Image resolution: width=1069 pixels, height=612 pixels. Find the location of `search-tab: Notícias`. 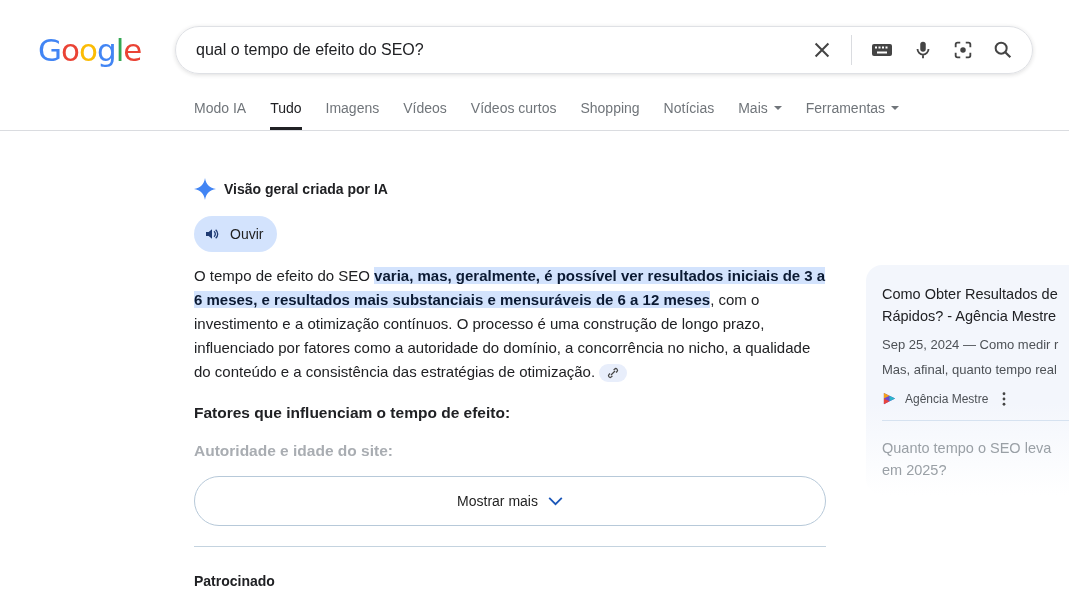

search-tab: Notícias is located at coordinates (689, 102).